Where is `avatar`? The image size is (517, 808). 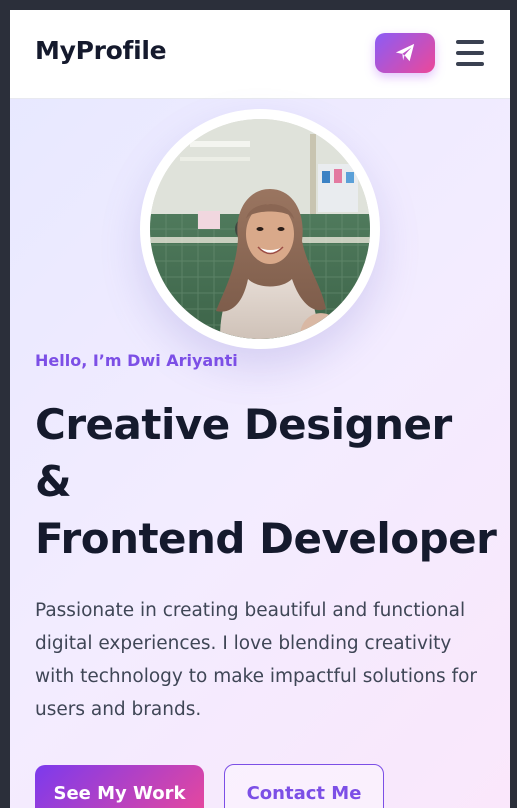 avatar is located at coordinates (260, 229).